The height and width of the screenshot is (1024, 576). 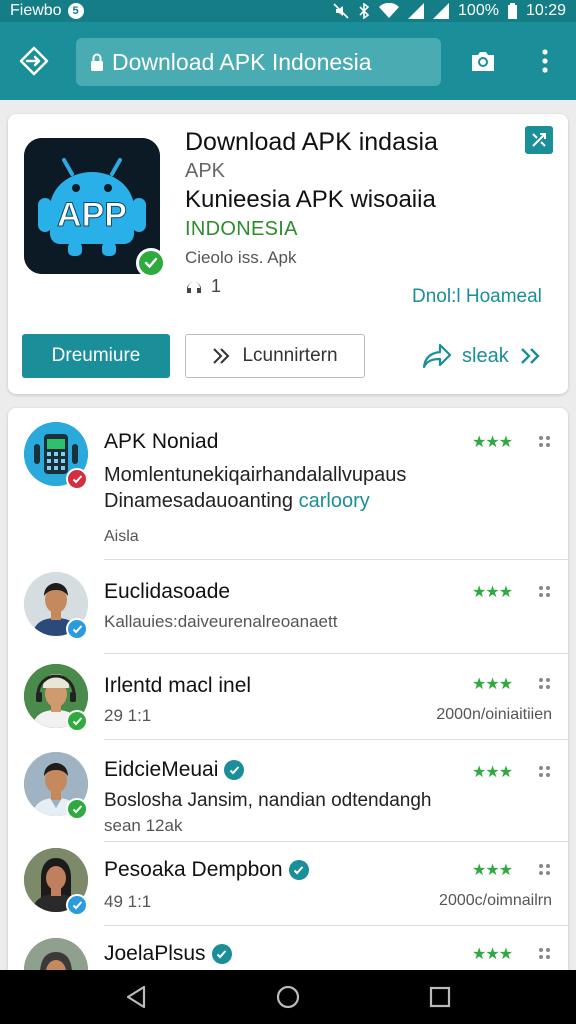 What do you see at coordinates (128, 715) in the screenshot?
I see `item-meta: 29 1:1` at bounding box center [128, 715].